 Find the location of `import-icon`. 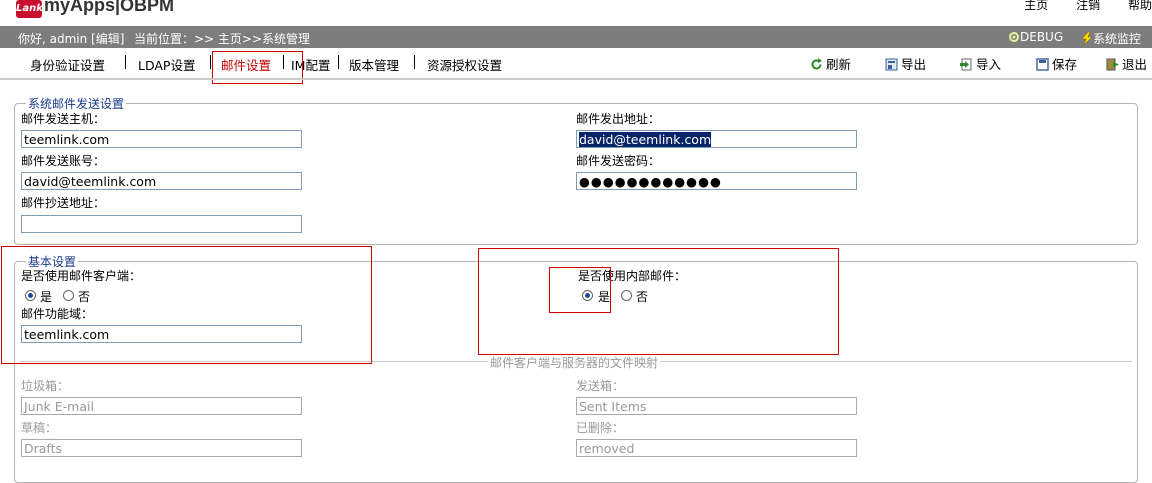

import-icon is located at coordinates (966, 64).